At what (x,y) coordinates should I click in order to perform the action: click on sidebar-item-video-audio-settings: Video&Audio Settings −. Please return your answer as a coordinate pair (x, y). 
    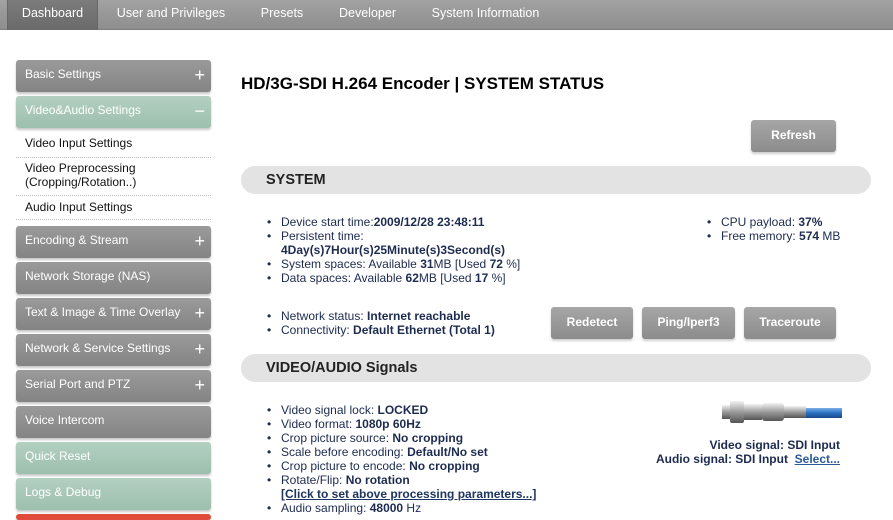
    Looking at the image, I should click on (113, 112).